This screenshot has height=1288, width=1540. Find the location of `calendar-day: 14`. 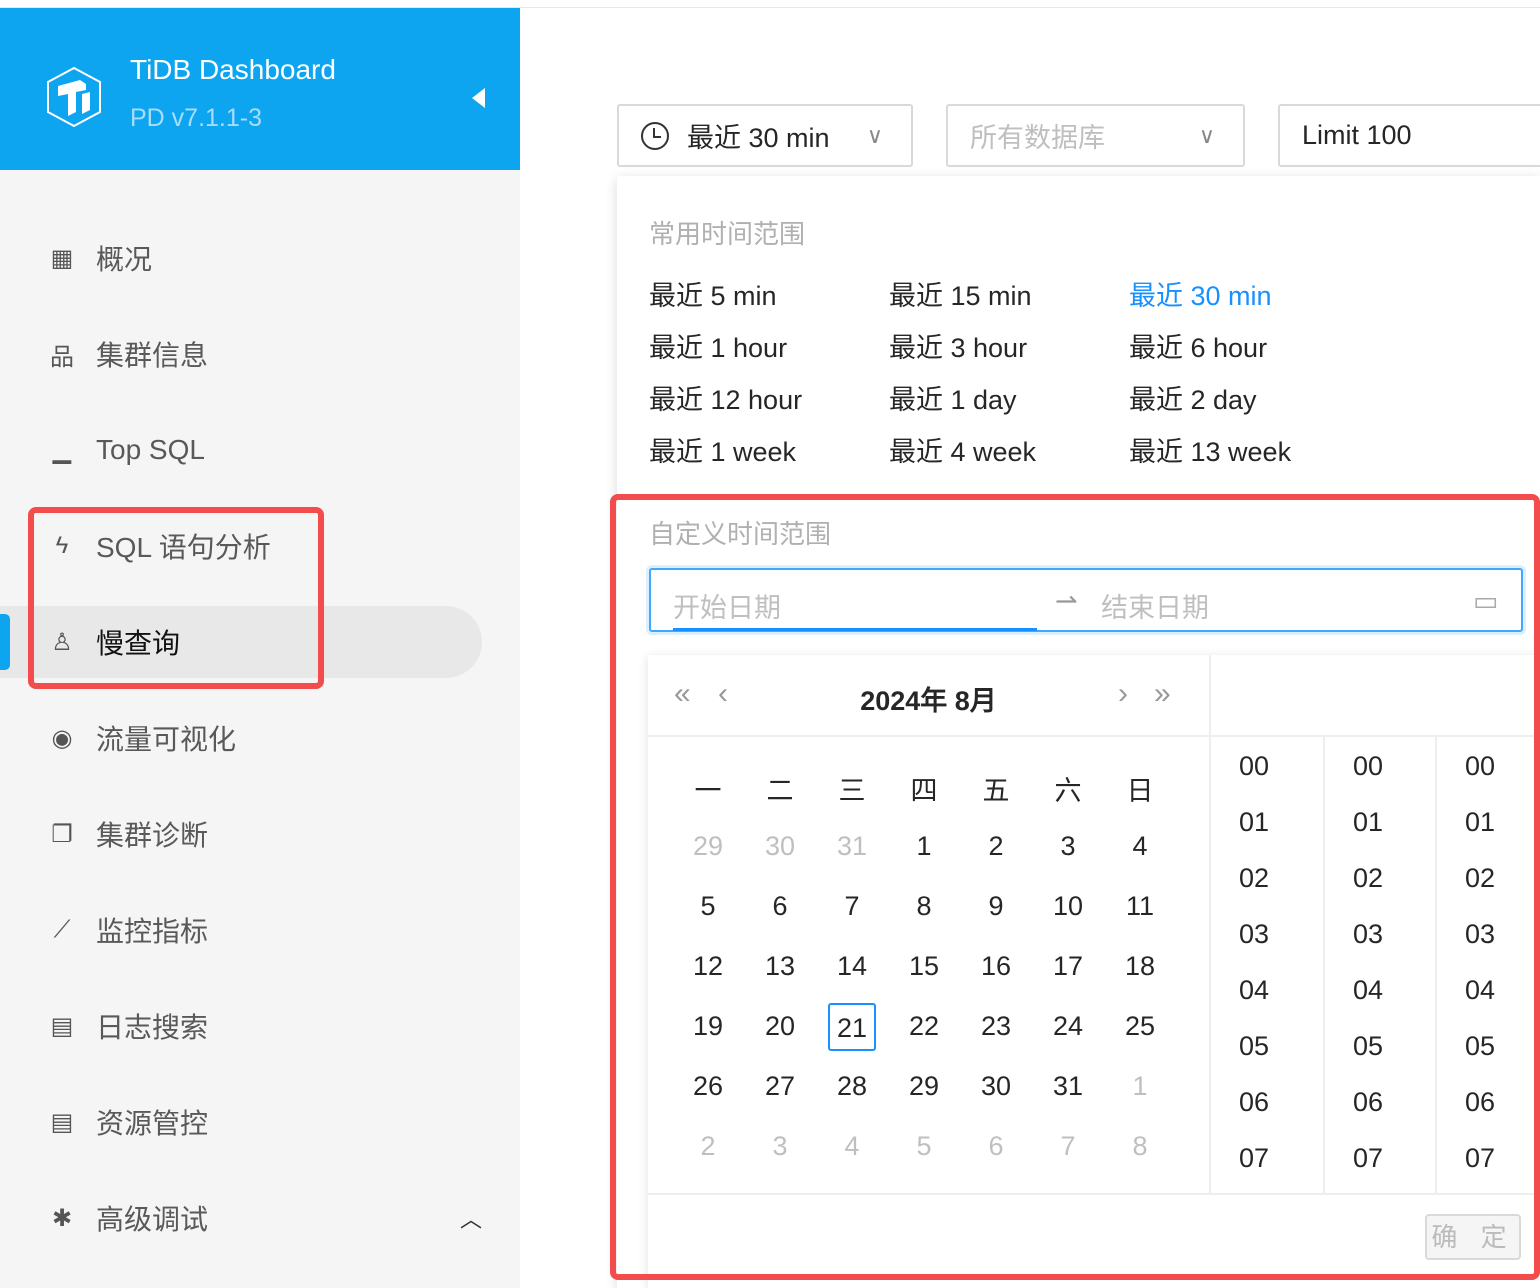

calendar-day: 14 is located at coordinates (852, 967).